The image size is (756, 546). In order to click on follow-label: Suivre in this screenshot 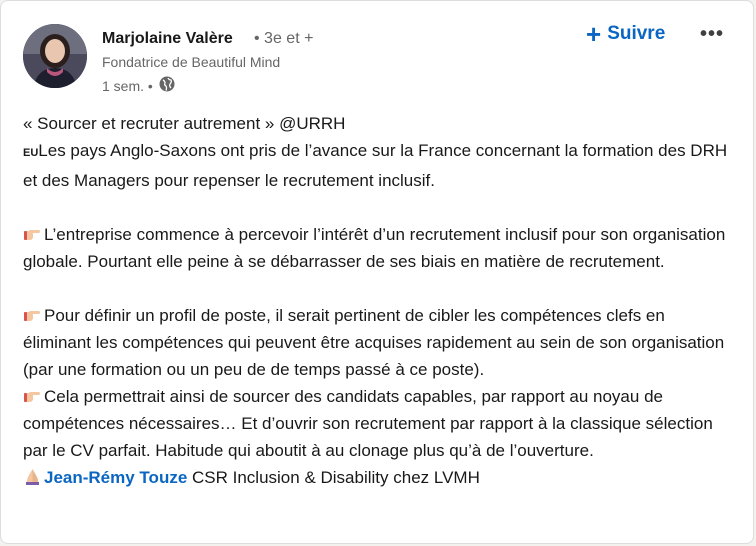, I will do `click(636, 33)`.